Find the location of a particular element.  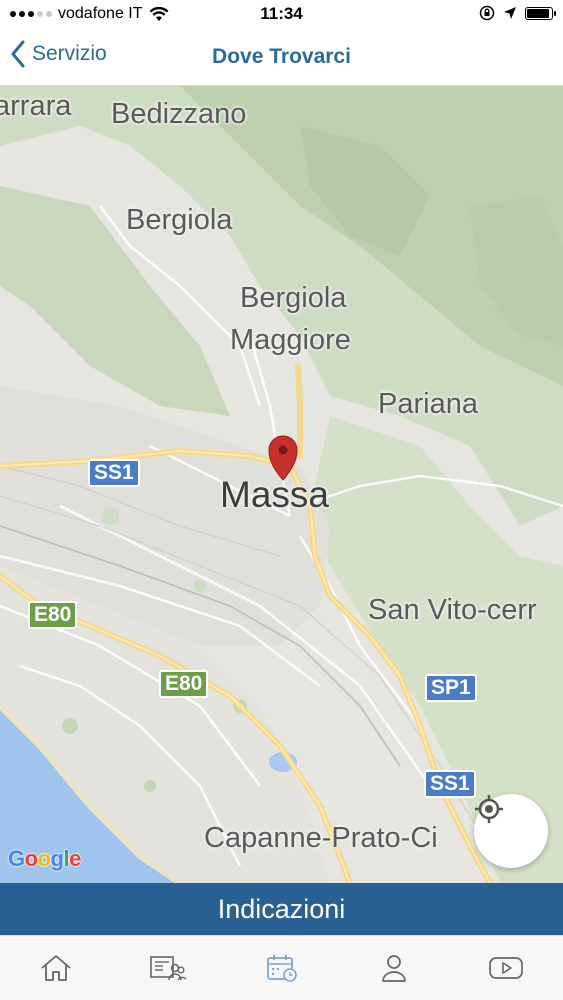

orientation-lock-icon is located at coordinates (487, 13).